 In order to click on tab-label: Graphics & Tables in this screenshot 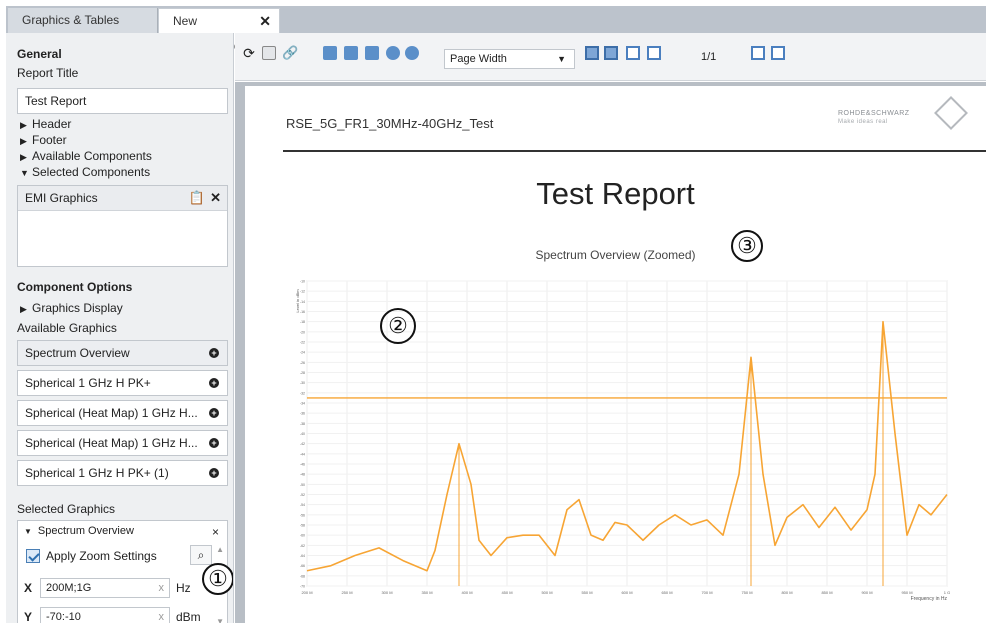, I will do `click(71, 20)`.